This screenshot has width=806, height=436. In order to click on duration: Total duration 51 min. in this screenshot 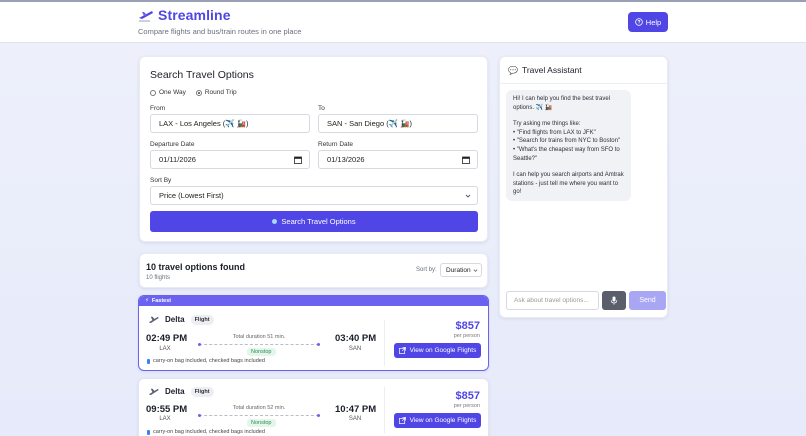, I will do `click(259, 337)`.